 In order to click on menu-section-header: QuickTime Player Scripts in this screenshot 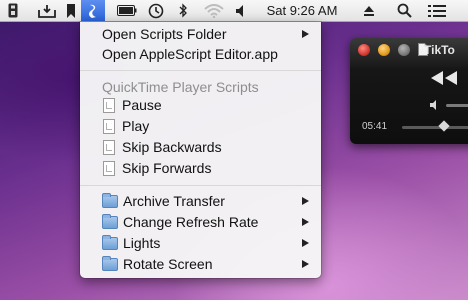, I will do `click(200, 87)`.